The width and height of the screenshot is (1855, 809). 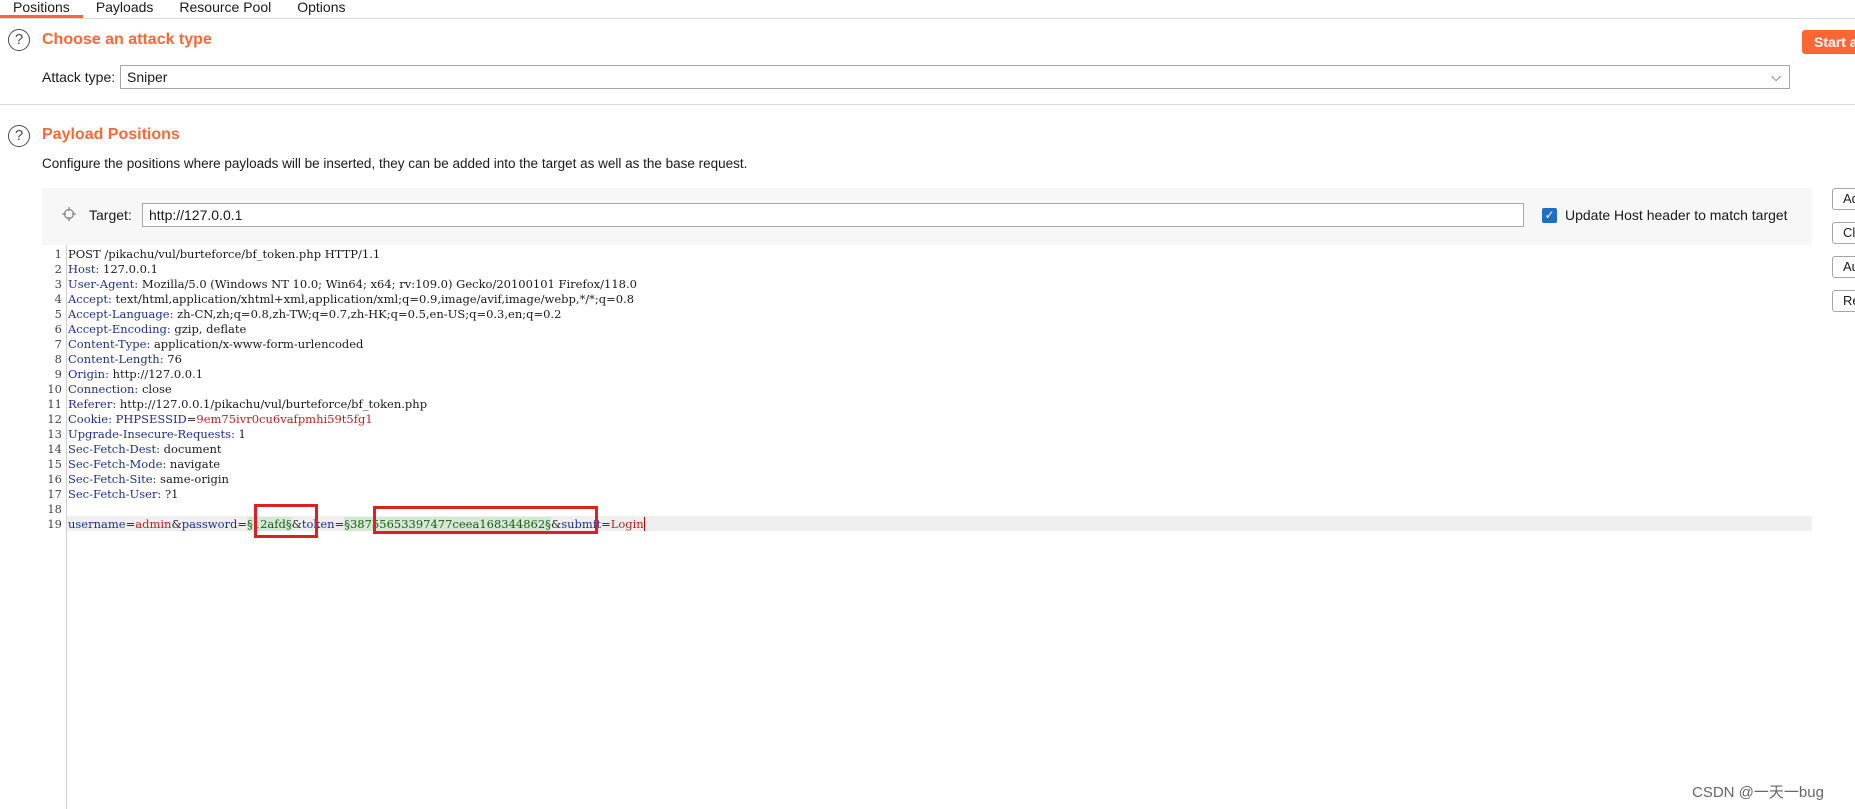 I want to click on clear-markers-button: Clear §, so click(x=1843, y=233).